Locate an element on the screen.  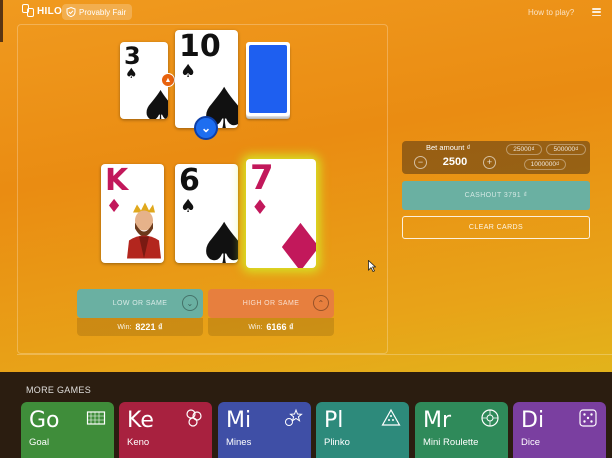
tile-abbr: Mr is located at coordinates (437, 420).